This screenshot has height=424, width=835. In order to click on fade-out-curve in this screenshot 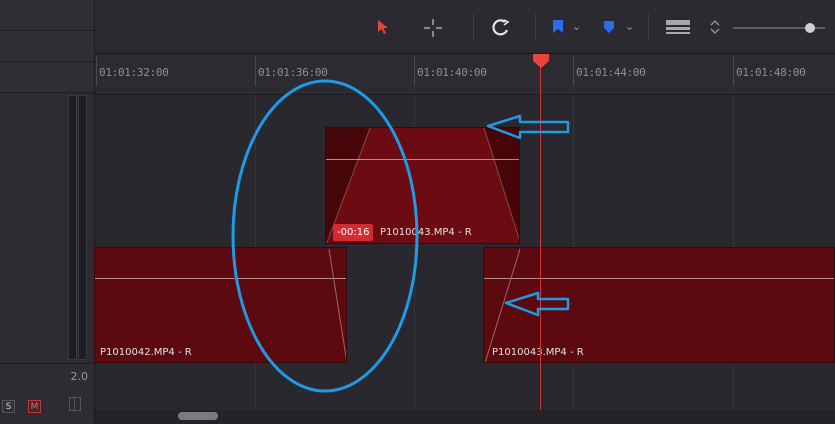, I will do `click(337, 304)`.